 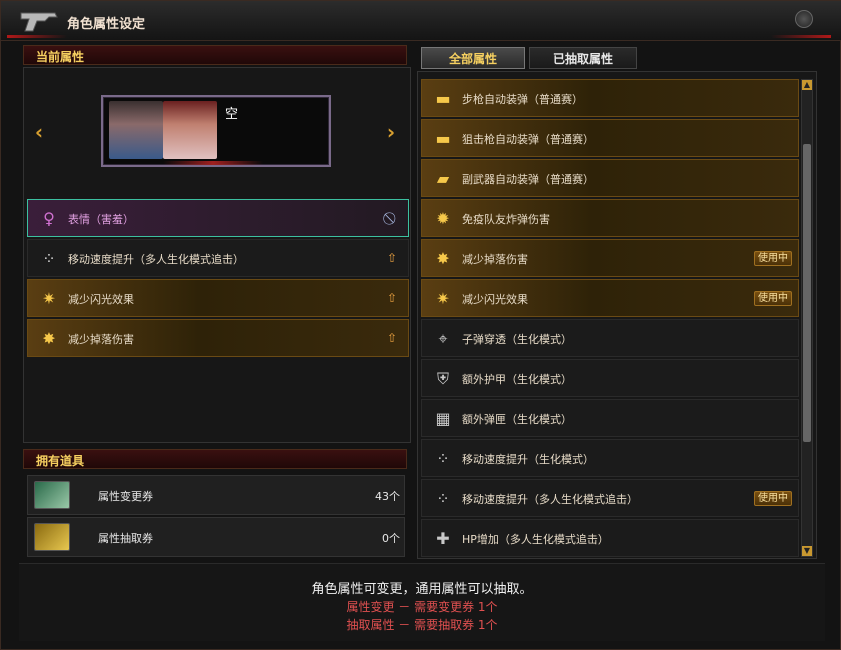 I want to click on change-ticket-icon, so click(x=52, y=495).